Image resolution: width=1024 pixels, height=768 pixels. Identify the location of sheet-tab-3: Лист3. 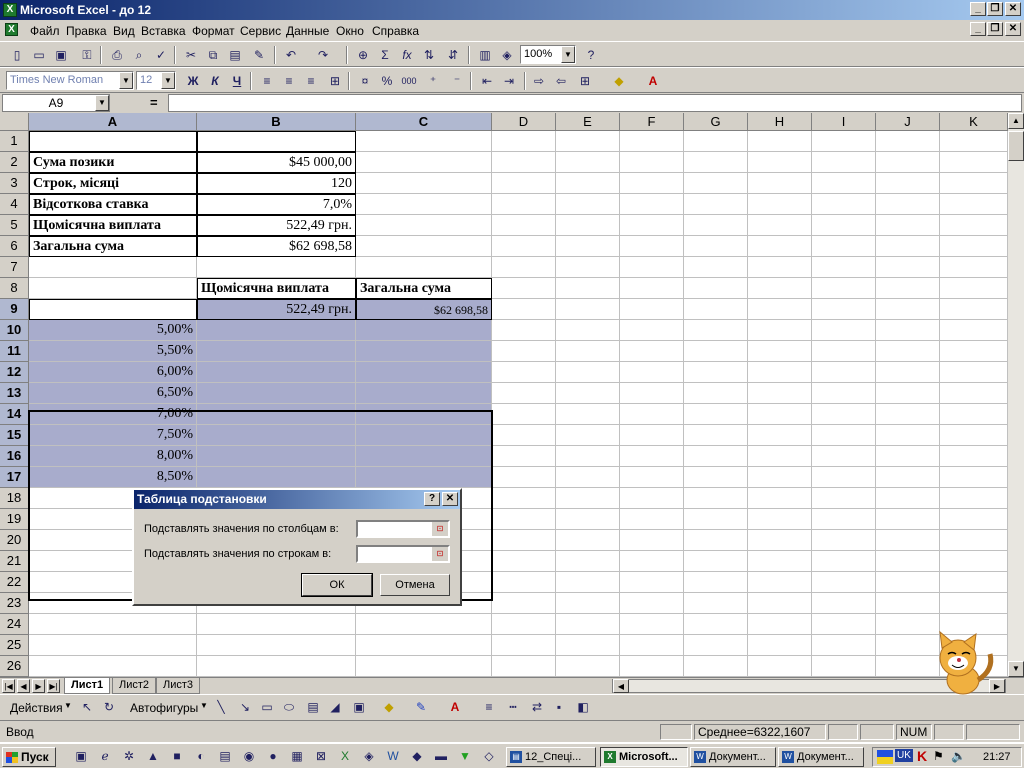
(178, 686).